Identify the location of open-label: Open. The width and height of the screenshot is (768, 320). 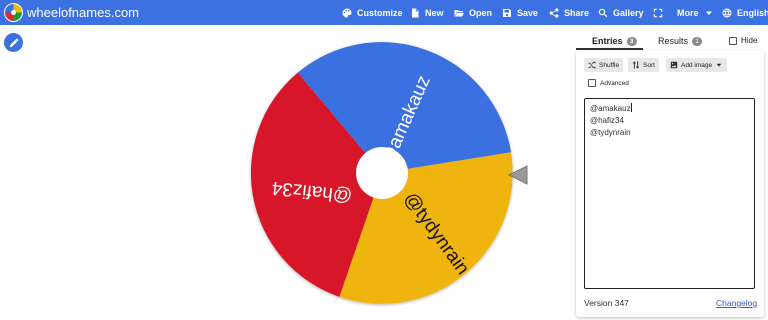
(481, 13).